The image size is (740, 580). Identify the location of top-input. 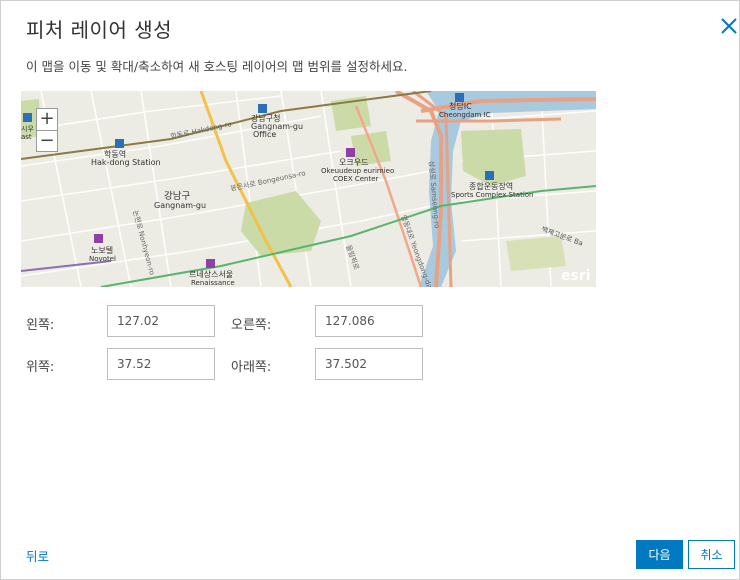
(161, 364).